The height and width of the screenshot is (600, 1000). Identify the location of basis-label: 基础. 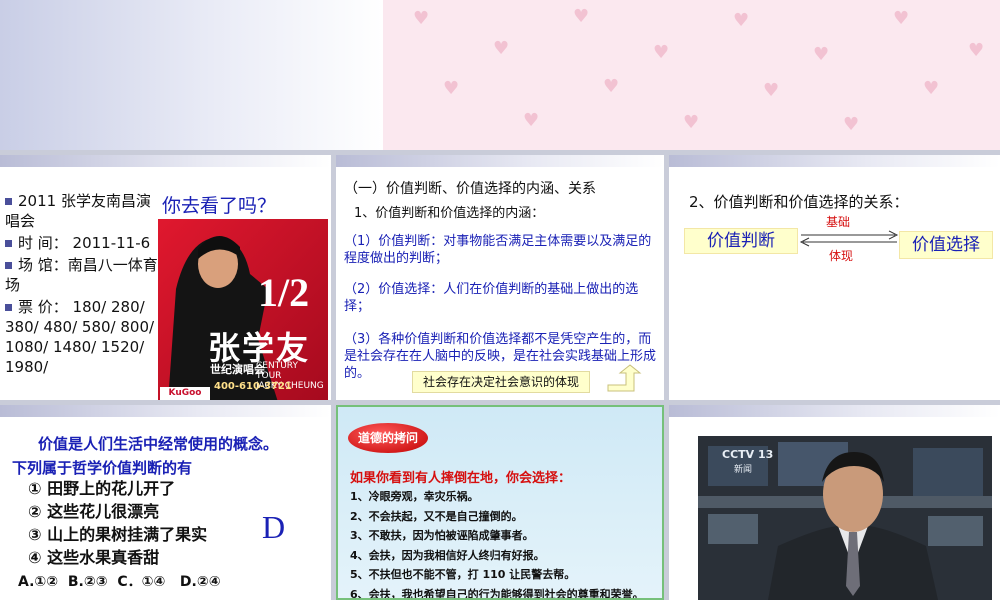
(838, 222).